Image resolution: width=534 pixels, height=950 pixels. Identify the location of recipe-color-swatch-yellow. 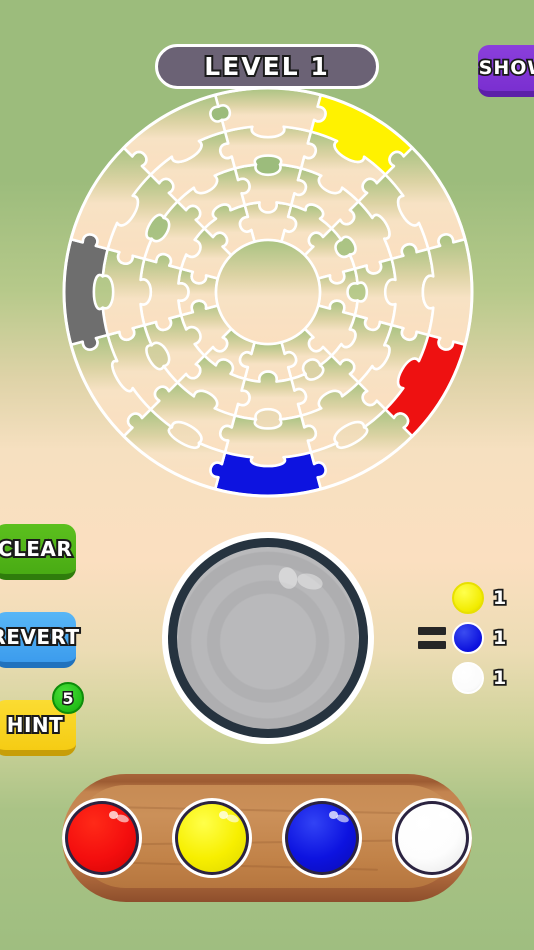
(468, 598).